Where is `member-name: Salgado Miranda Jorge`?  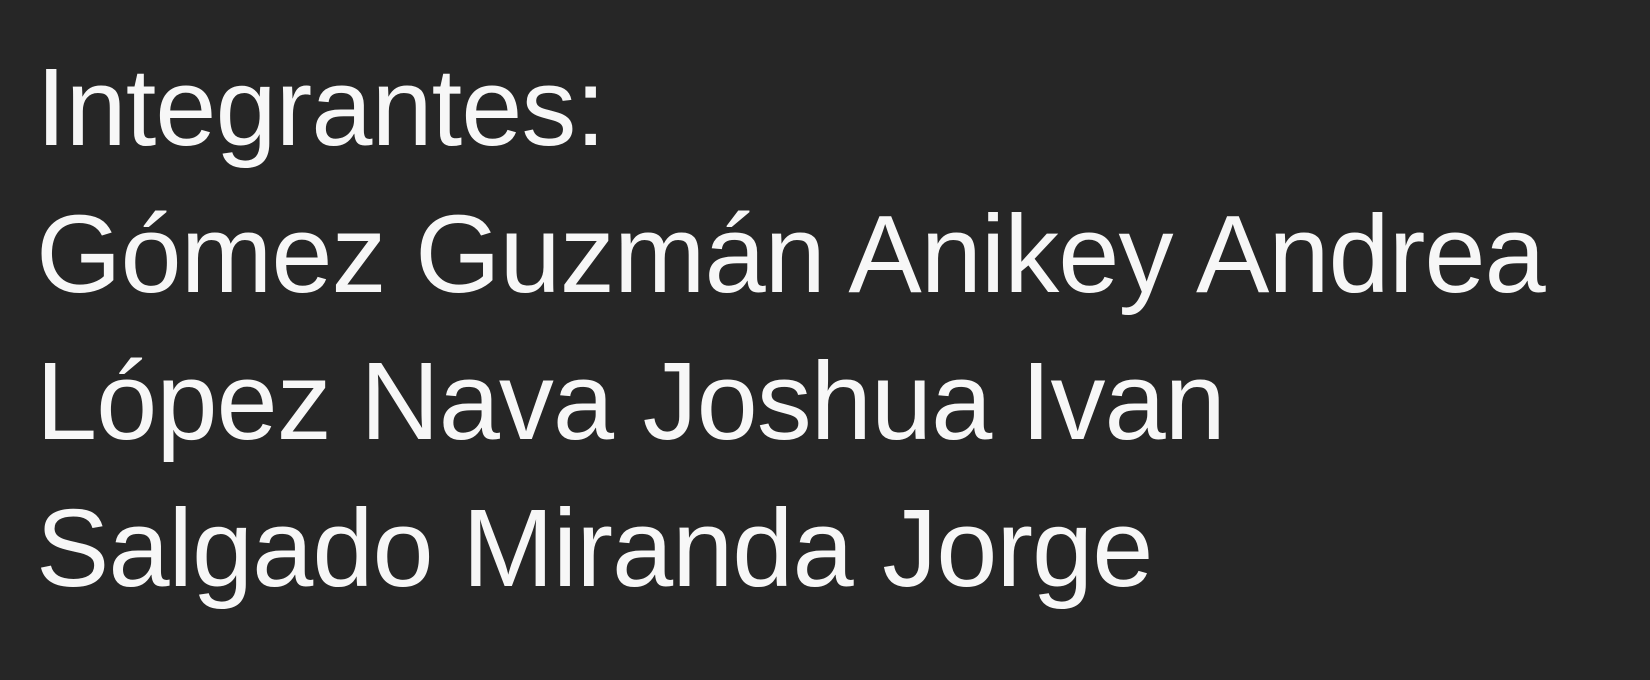 member-name: Salgado Miranda Jorge is located at coordinates (594, 548).